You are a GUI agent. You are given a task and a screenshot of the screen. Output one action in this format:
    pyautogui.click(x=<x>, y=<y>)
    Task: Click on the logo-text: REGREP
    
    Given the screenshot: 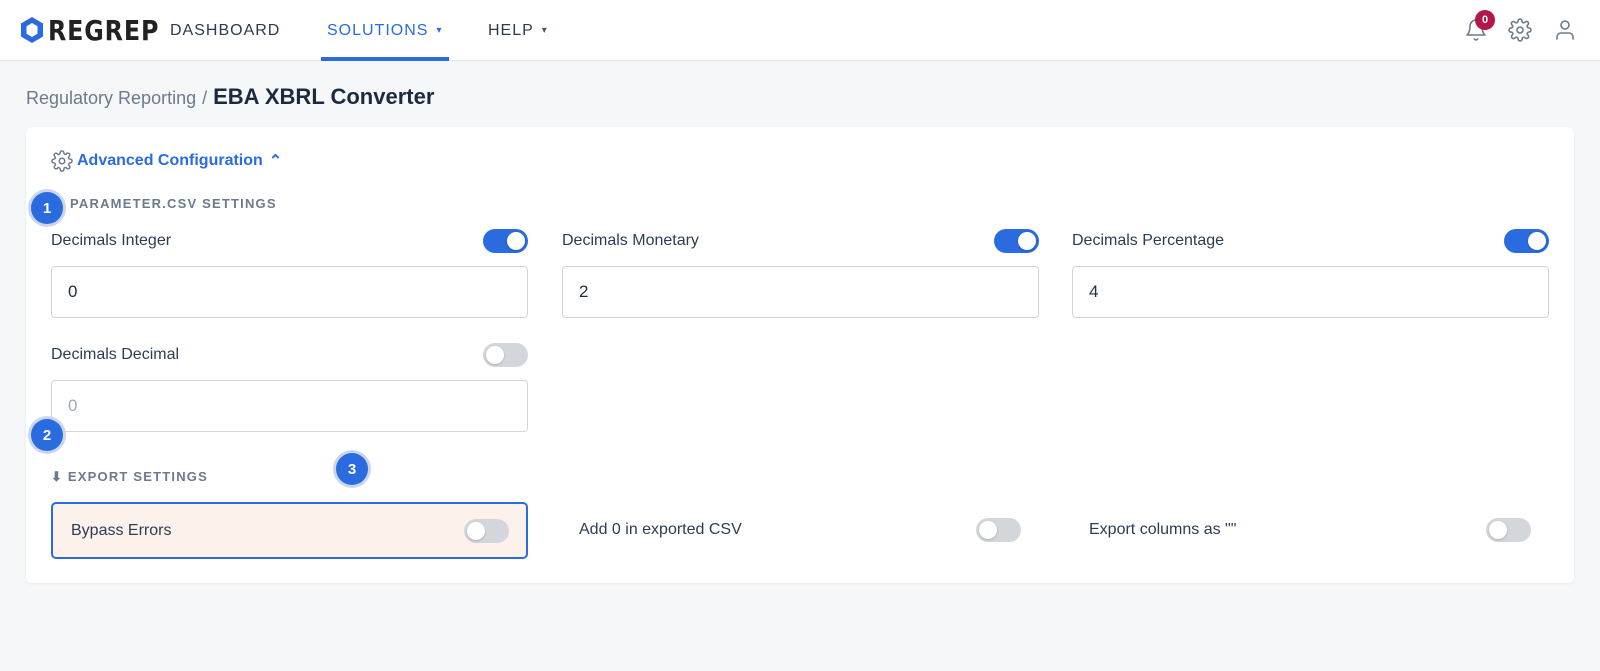 What is the action you would take?
    pyautogui.click(x=104, y=30)
    